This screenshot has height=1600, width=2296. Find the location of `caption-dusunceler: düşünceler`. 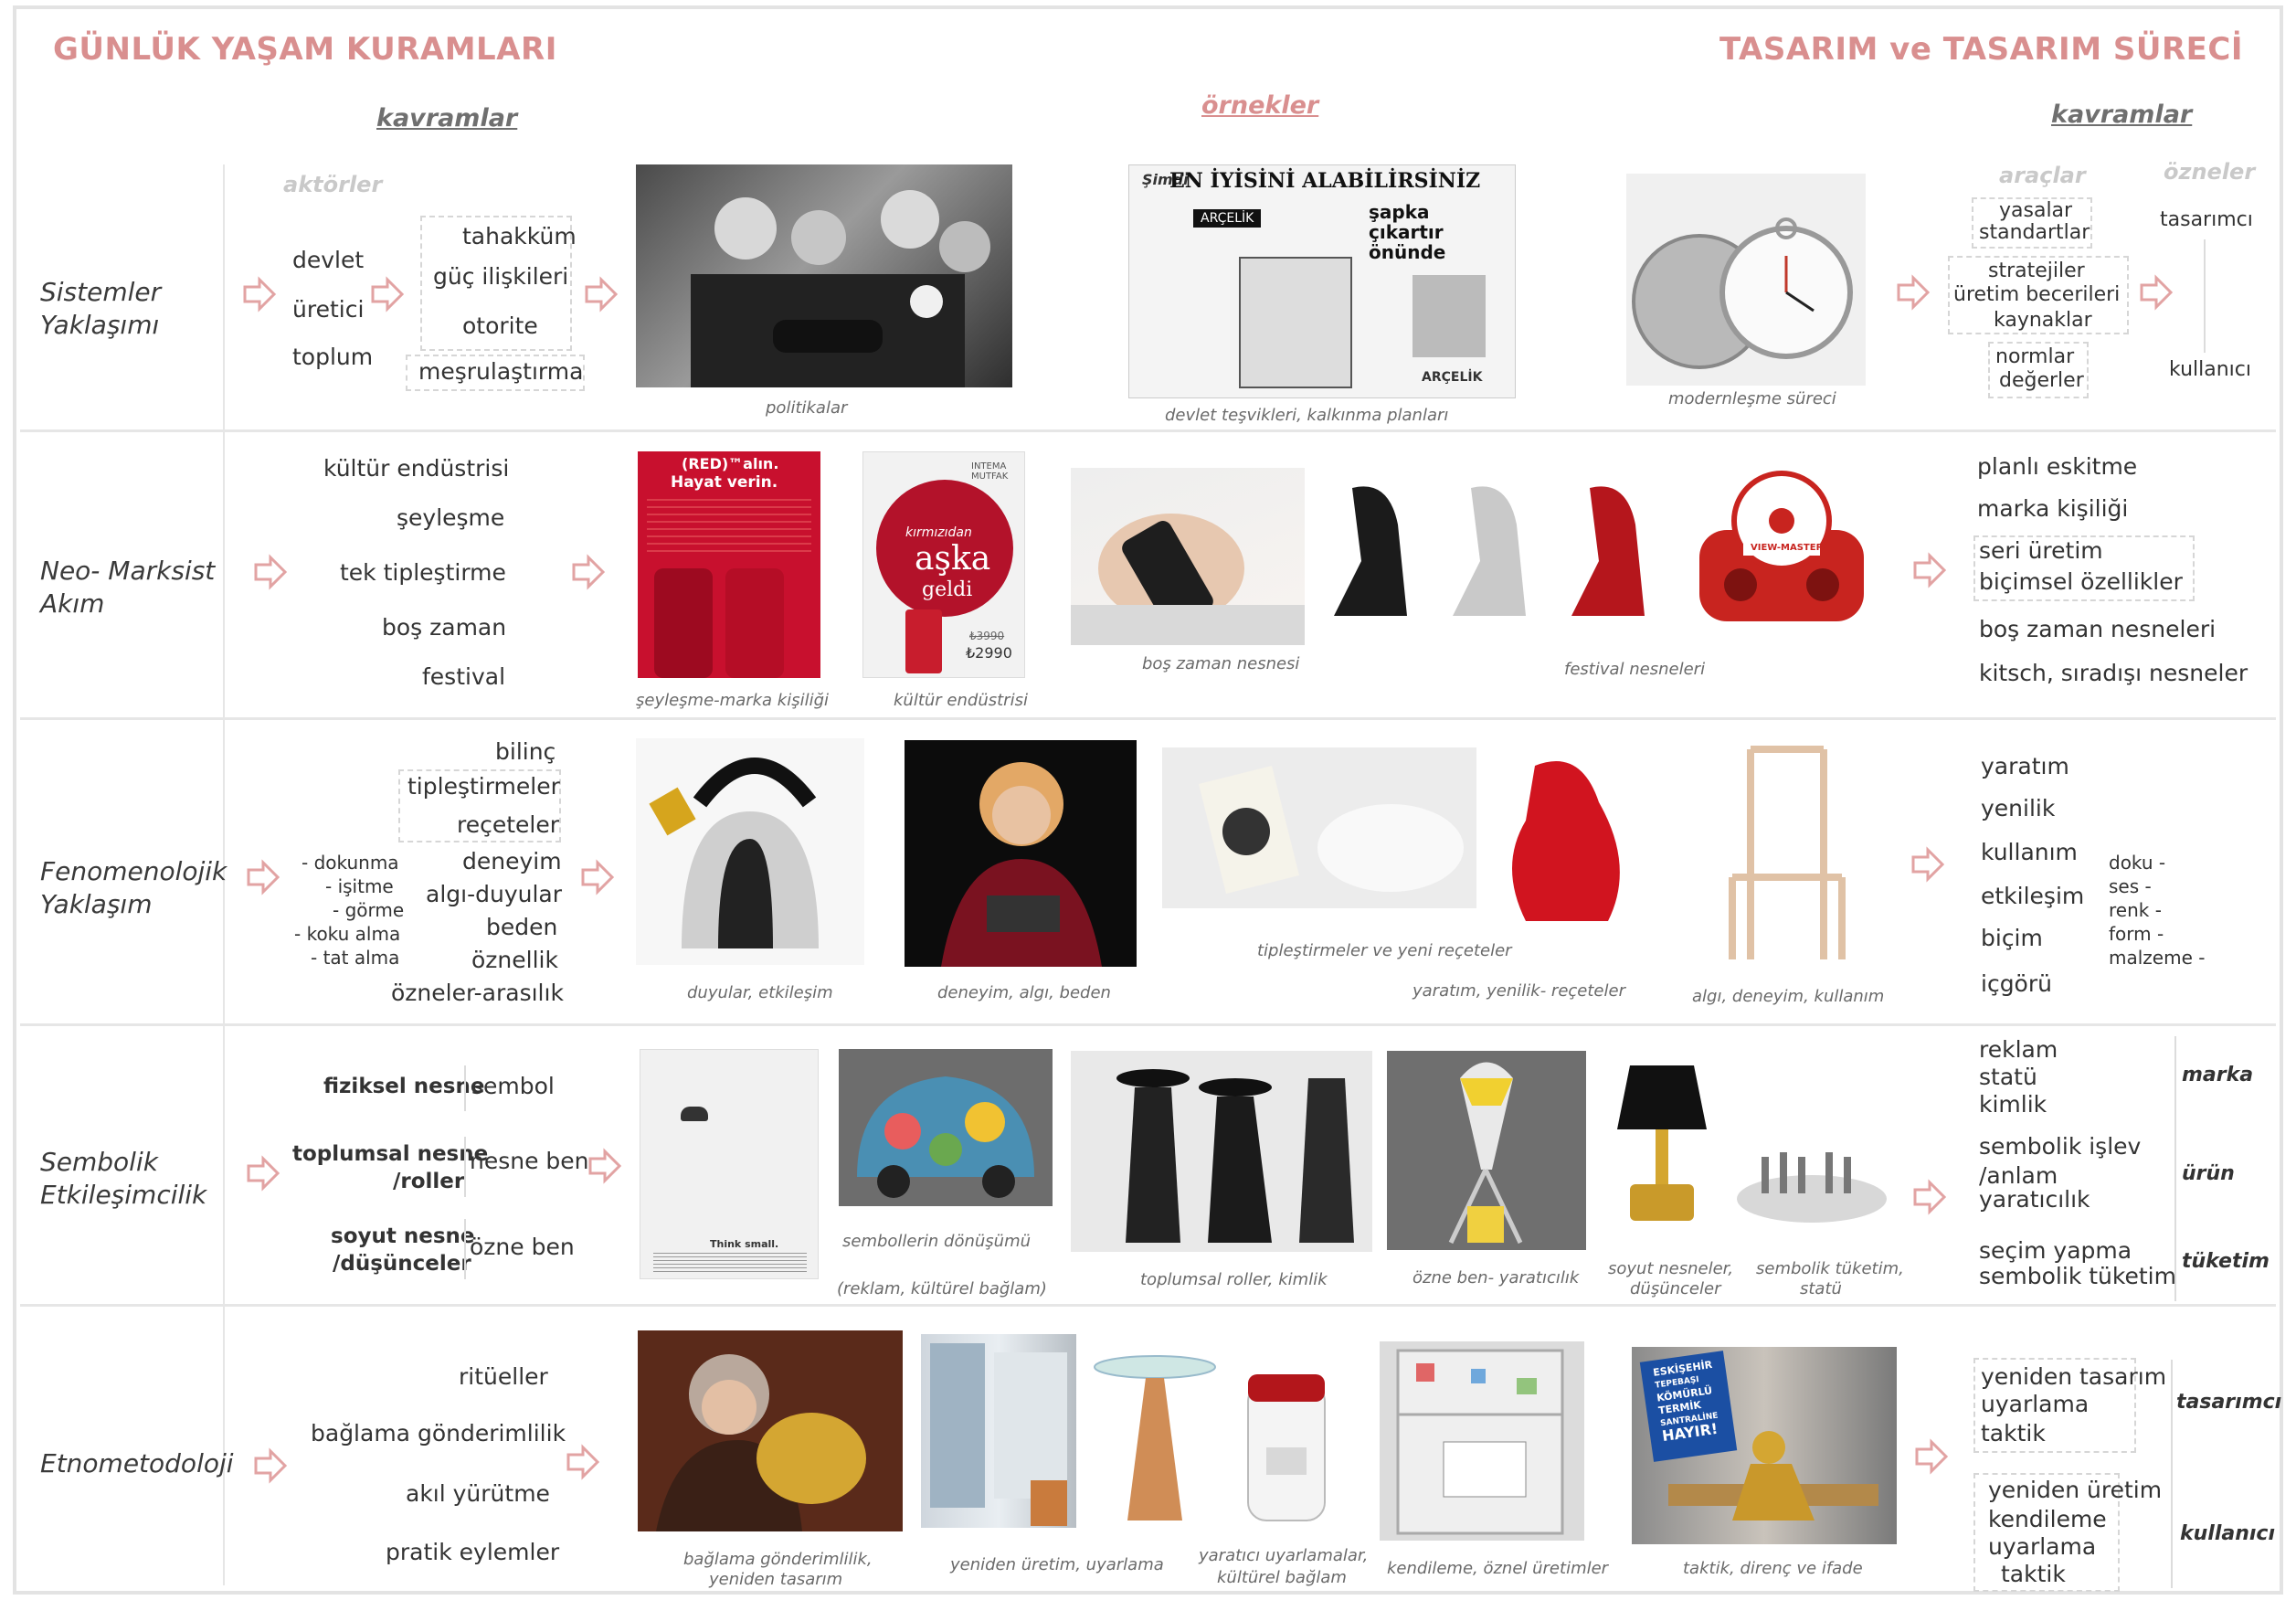

caption-dusunceler: düşünceler is located at coordinates (1675, 1289).